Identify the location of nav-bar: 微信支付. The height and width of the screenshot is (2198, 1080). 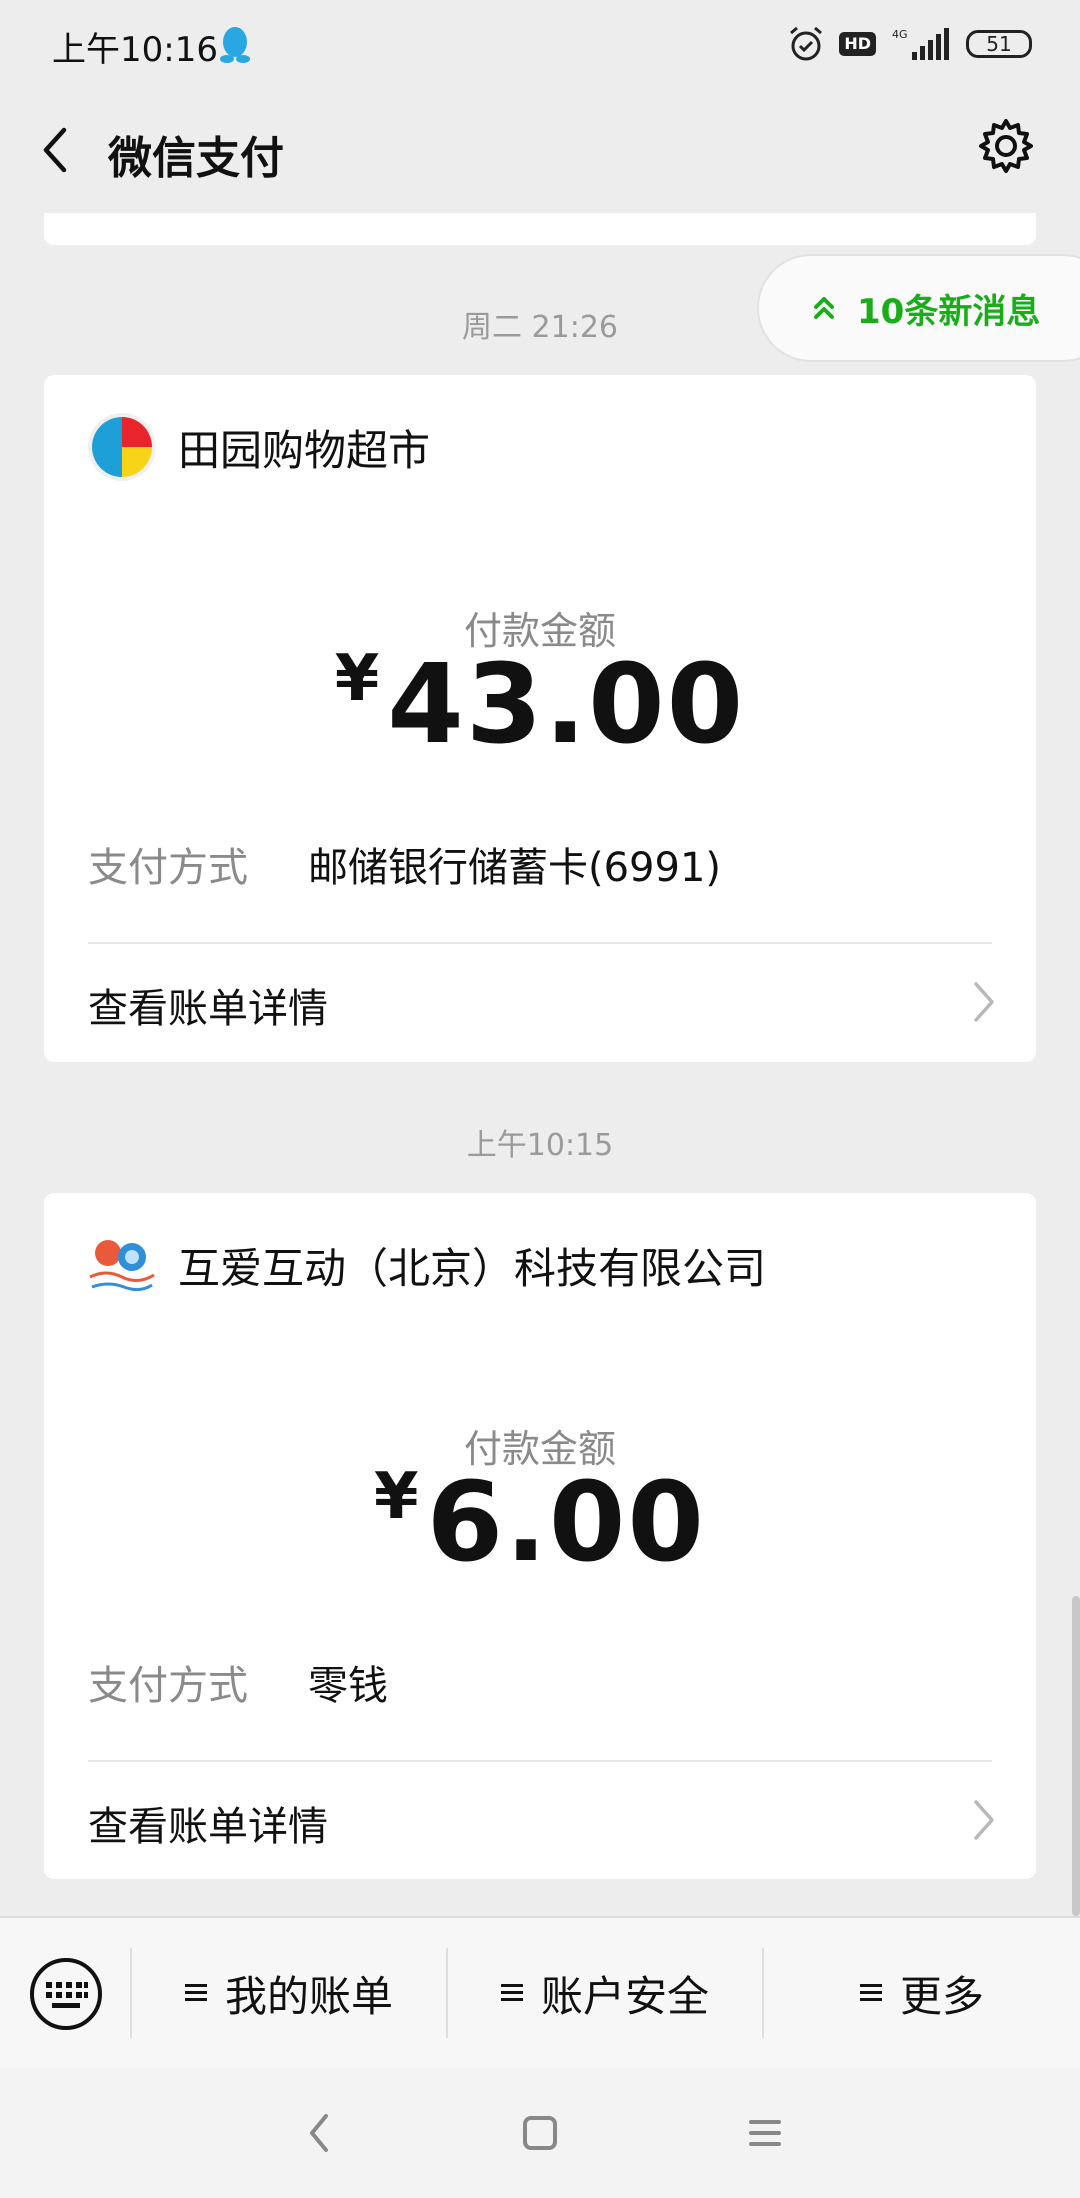
(540, 152).